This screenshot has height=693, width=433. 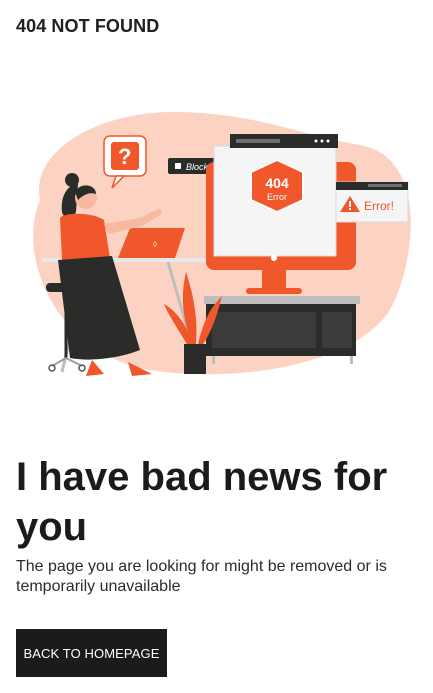 I want to click on page-brand-title: 404 NOT FOUND, so click(x=88, y=26).